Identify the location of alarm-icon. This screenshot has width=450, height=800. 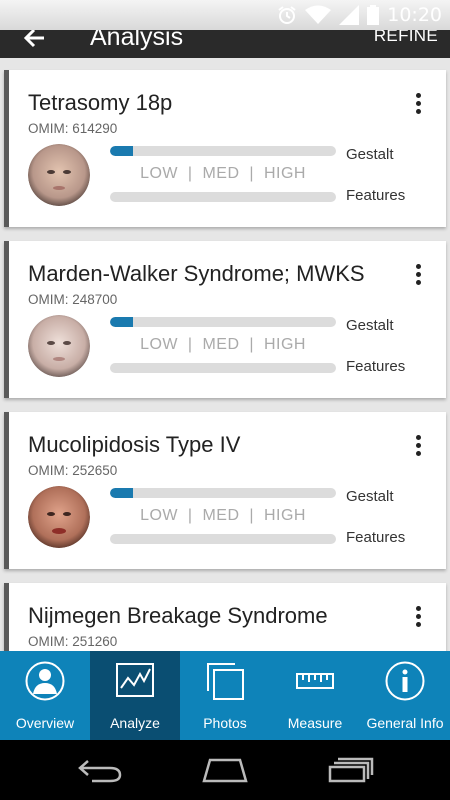
(287, 15).